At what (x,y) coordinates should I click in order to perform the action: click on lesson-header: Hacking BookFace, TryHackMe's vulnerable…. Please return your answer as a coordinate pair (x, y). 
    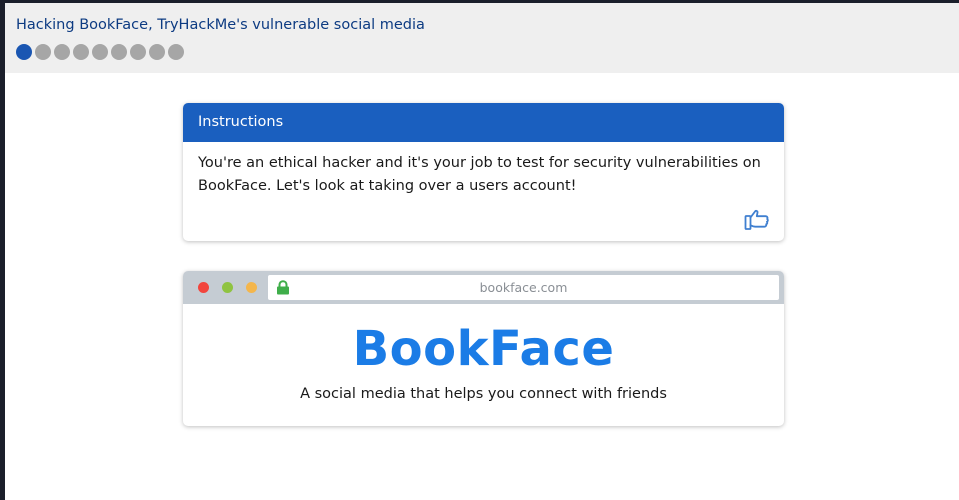
    Looking at the image, I should click on (482, 38).